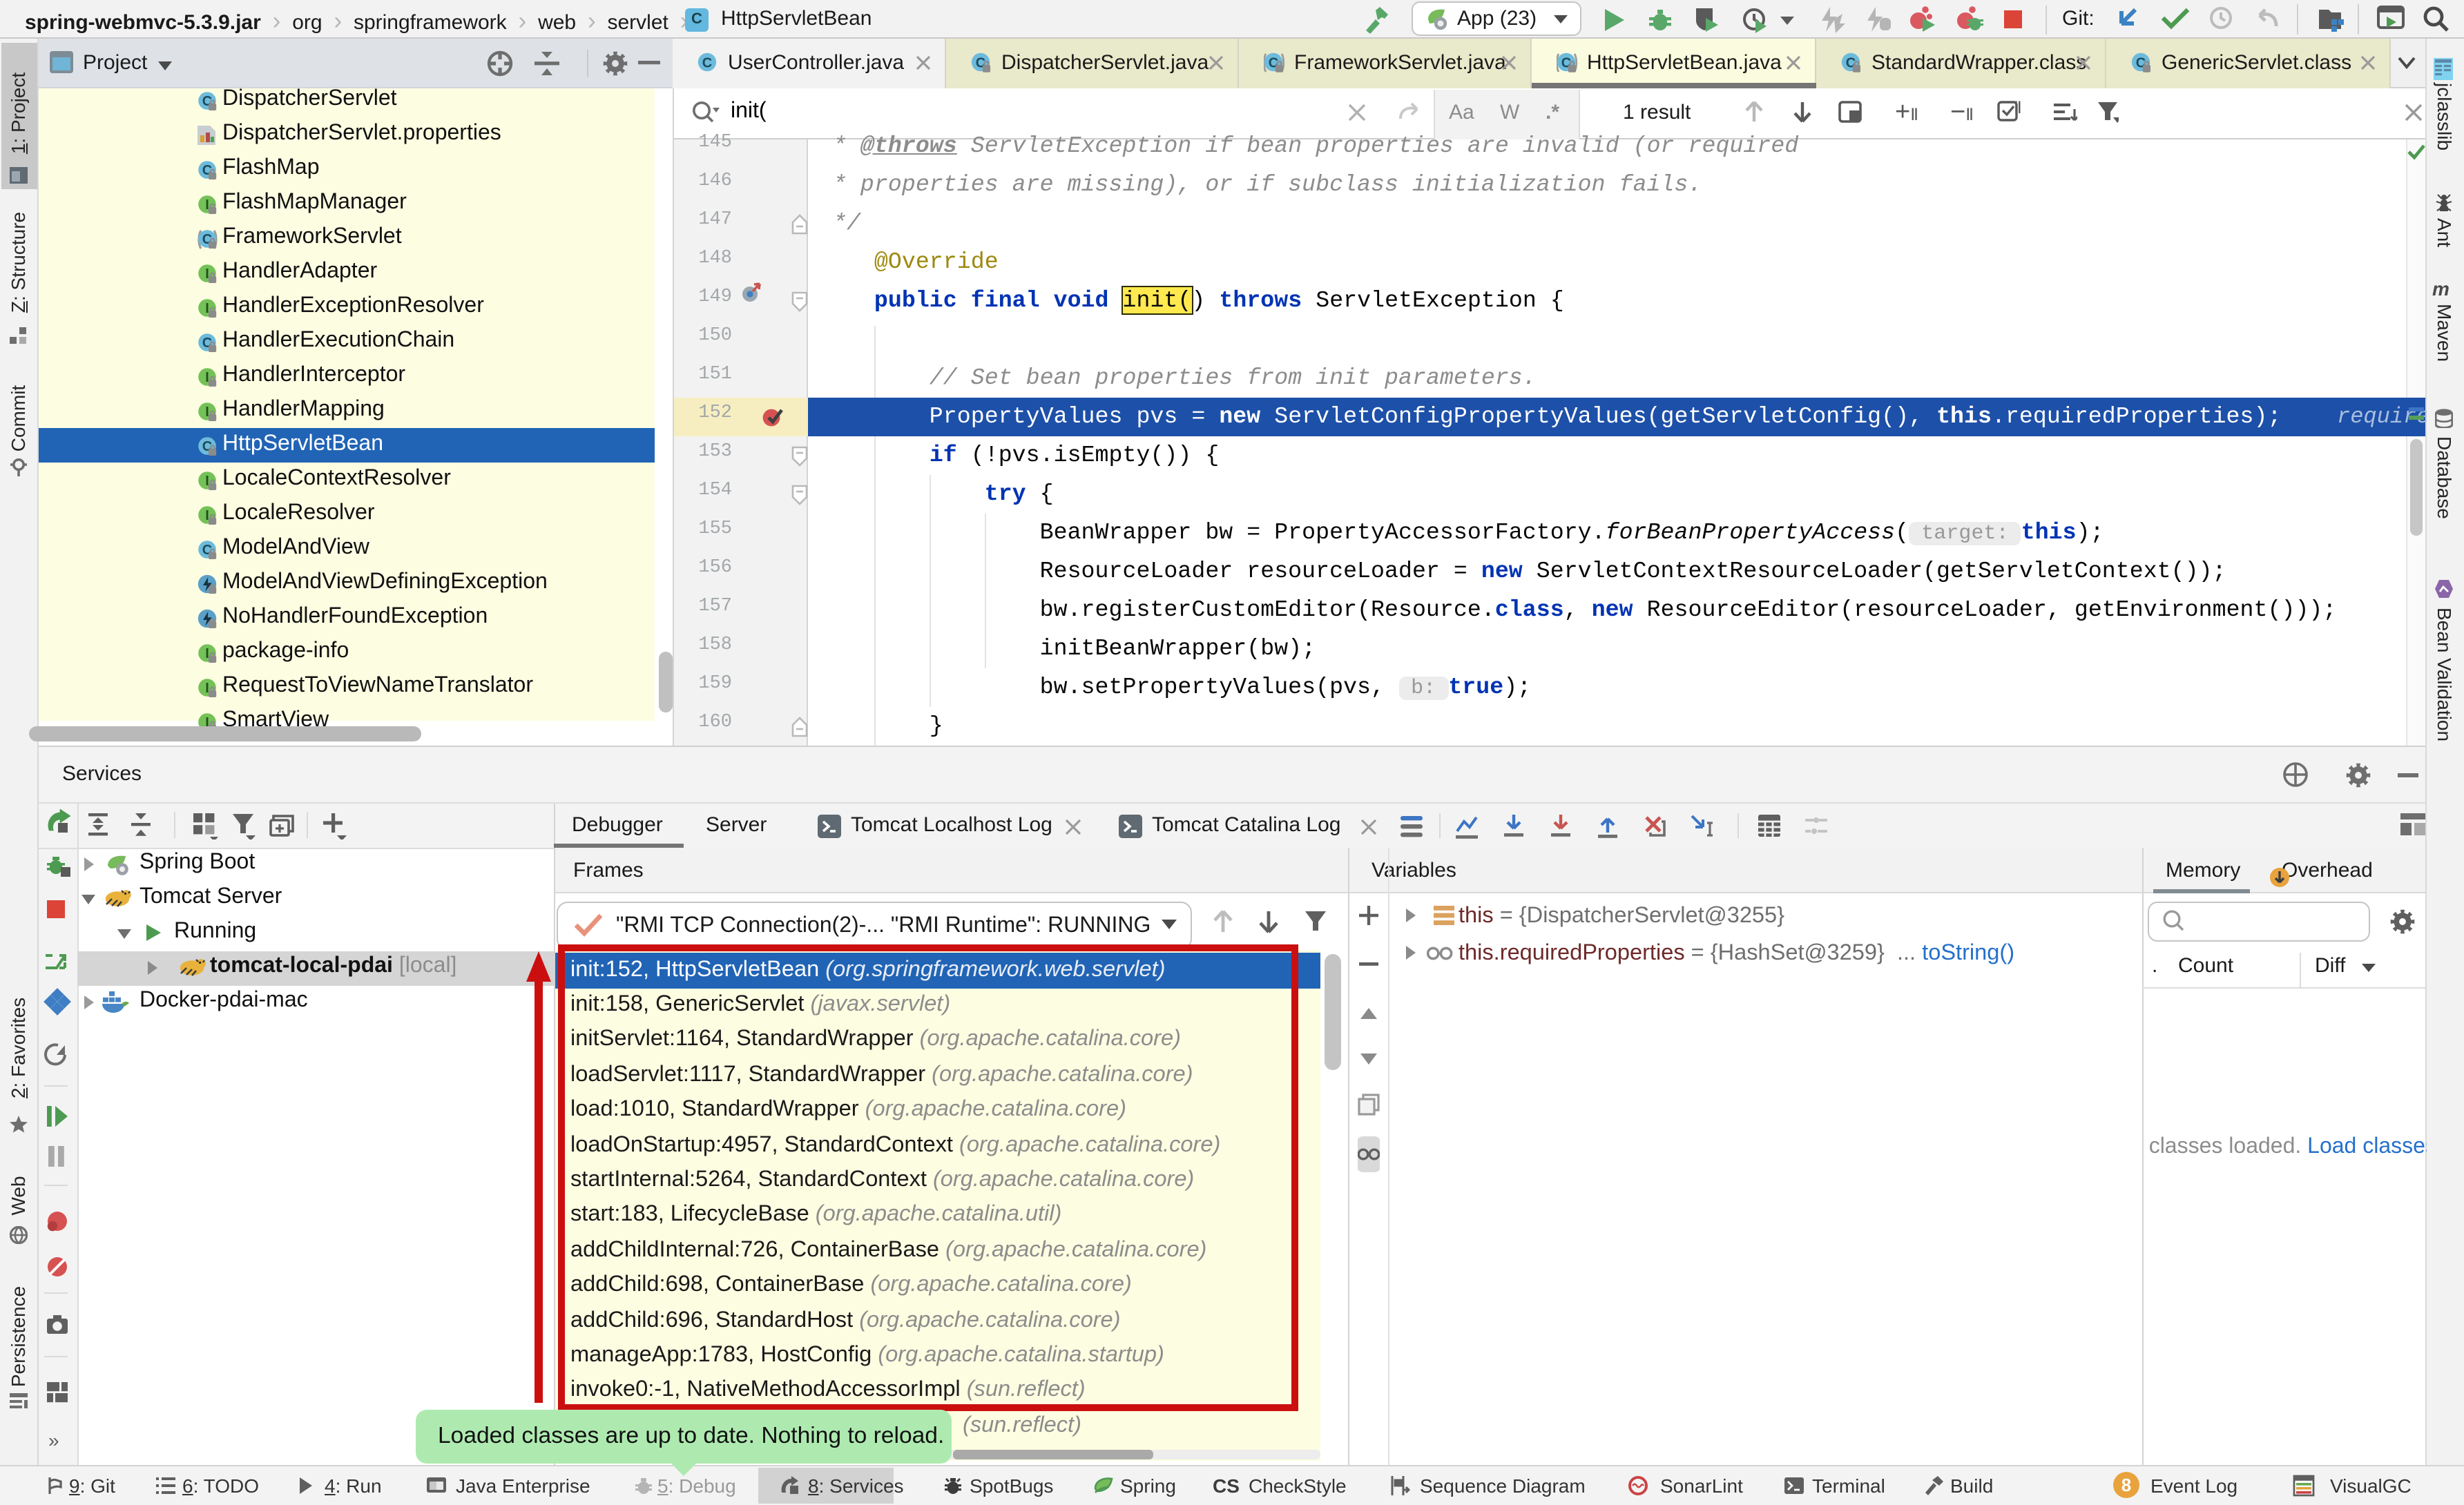  Describe the element at coordinates (707, 63) in the screenshot. I see `svg-text: C` at that location.